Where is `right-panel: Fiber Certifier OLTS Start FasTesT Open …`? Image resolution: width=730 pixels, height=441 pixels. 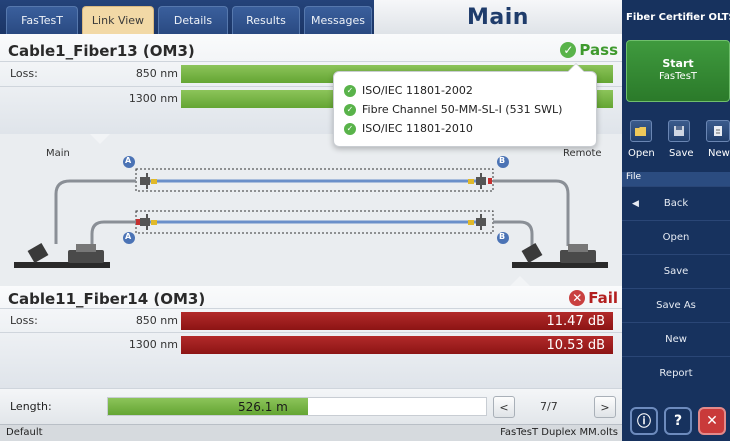 right-panel: Fiber Certifier OLTS Start FasTesT Open … is located at coordinates (676, 220).